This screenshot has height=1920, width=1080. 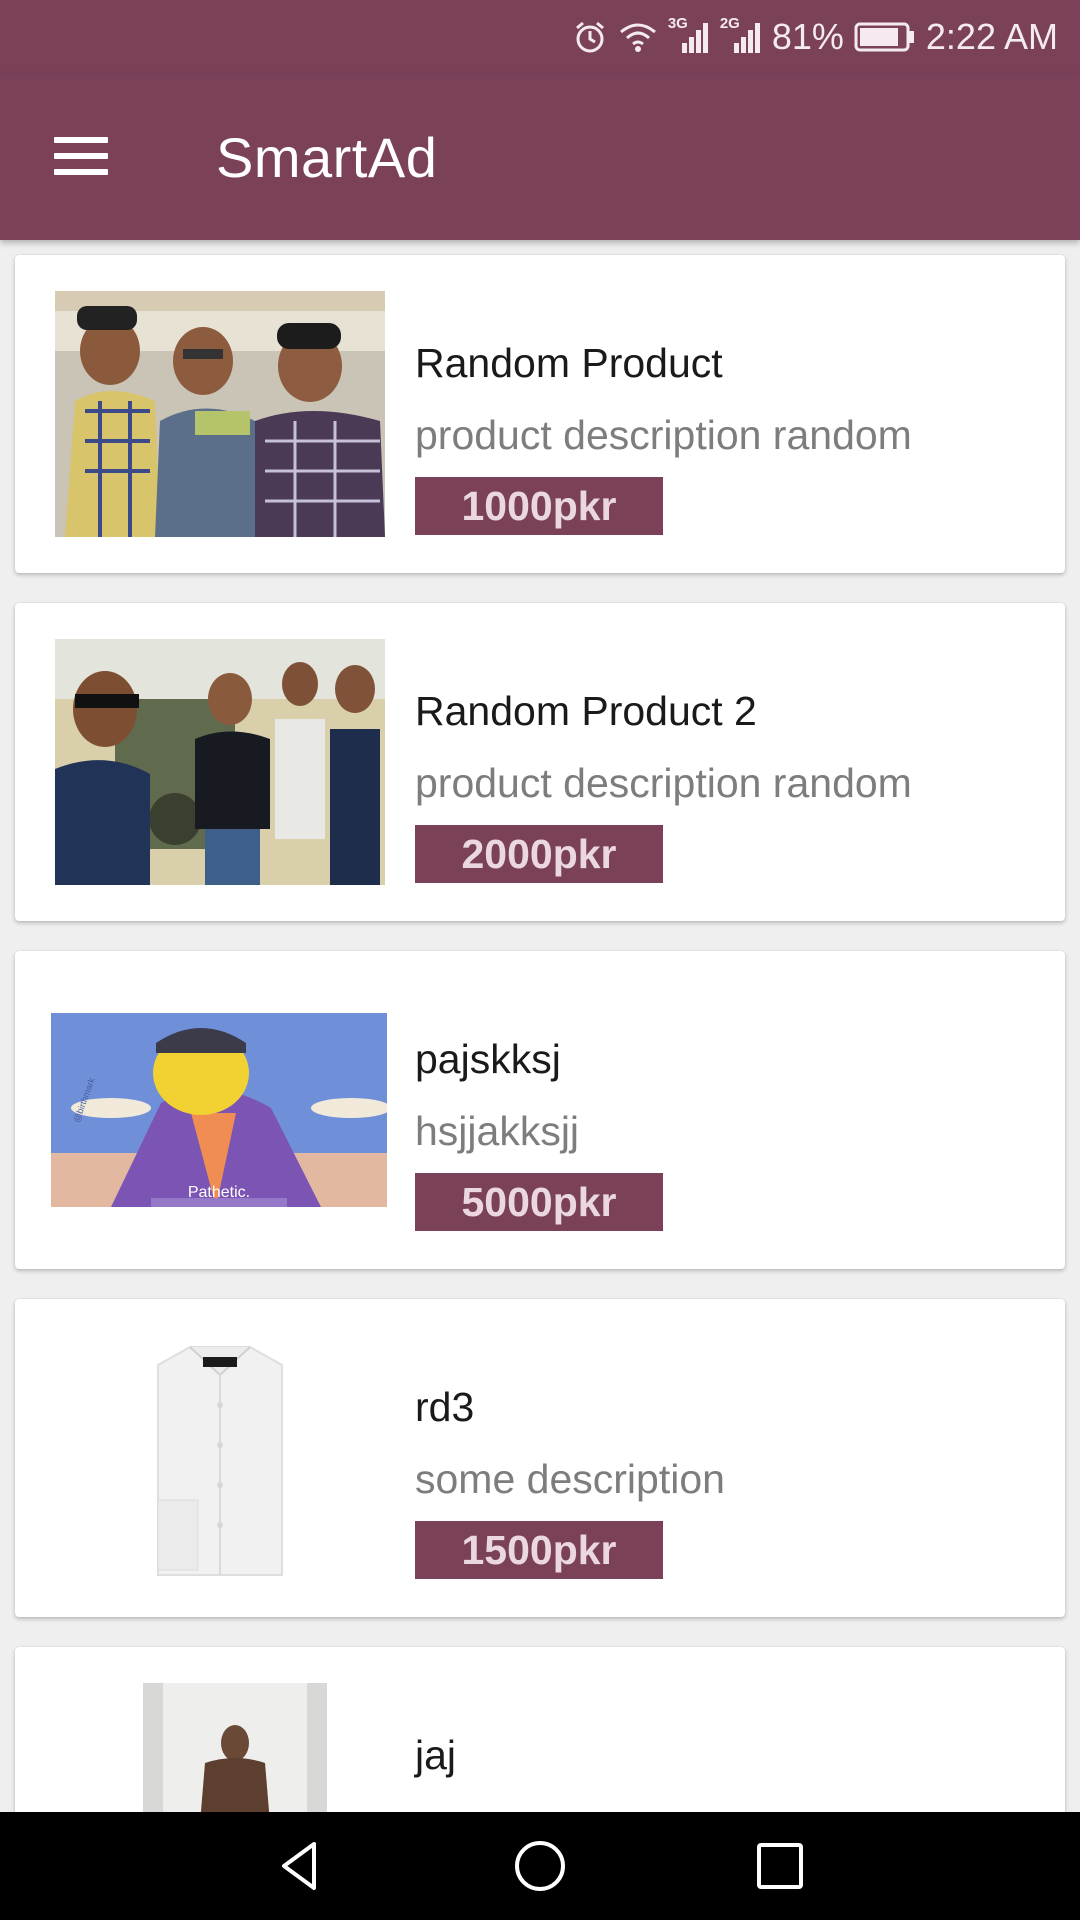 What do you see at coordinates (445, 1407) in the screenshot?
I see `product-name: rd3` at bounding box center [445, 1407].